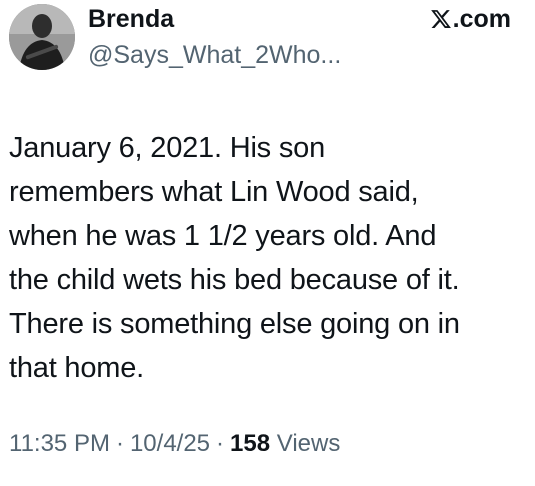  Describe the element at coordinates (170, 443) in the screenshot. I see `tweet-date: 10/4/25` at that location.